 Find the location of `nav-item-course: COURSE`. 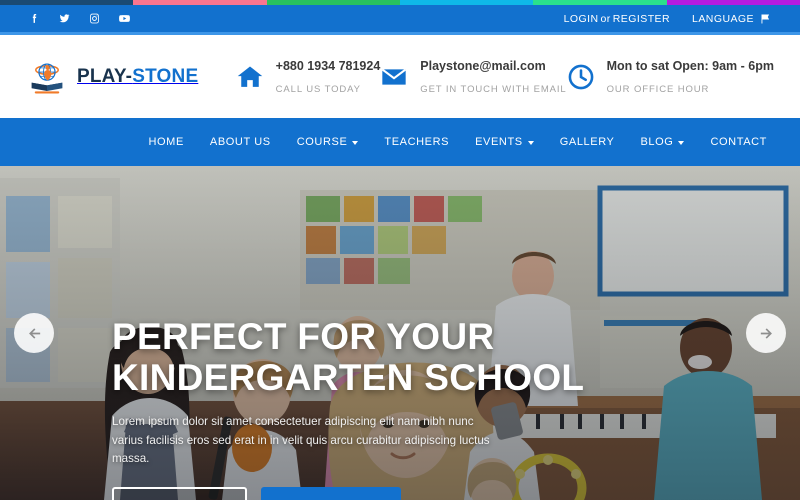

nav-item-course: COURSE is located at coordinates (328, 142).